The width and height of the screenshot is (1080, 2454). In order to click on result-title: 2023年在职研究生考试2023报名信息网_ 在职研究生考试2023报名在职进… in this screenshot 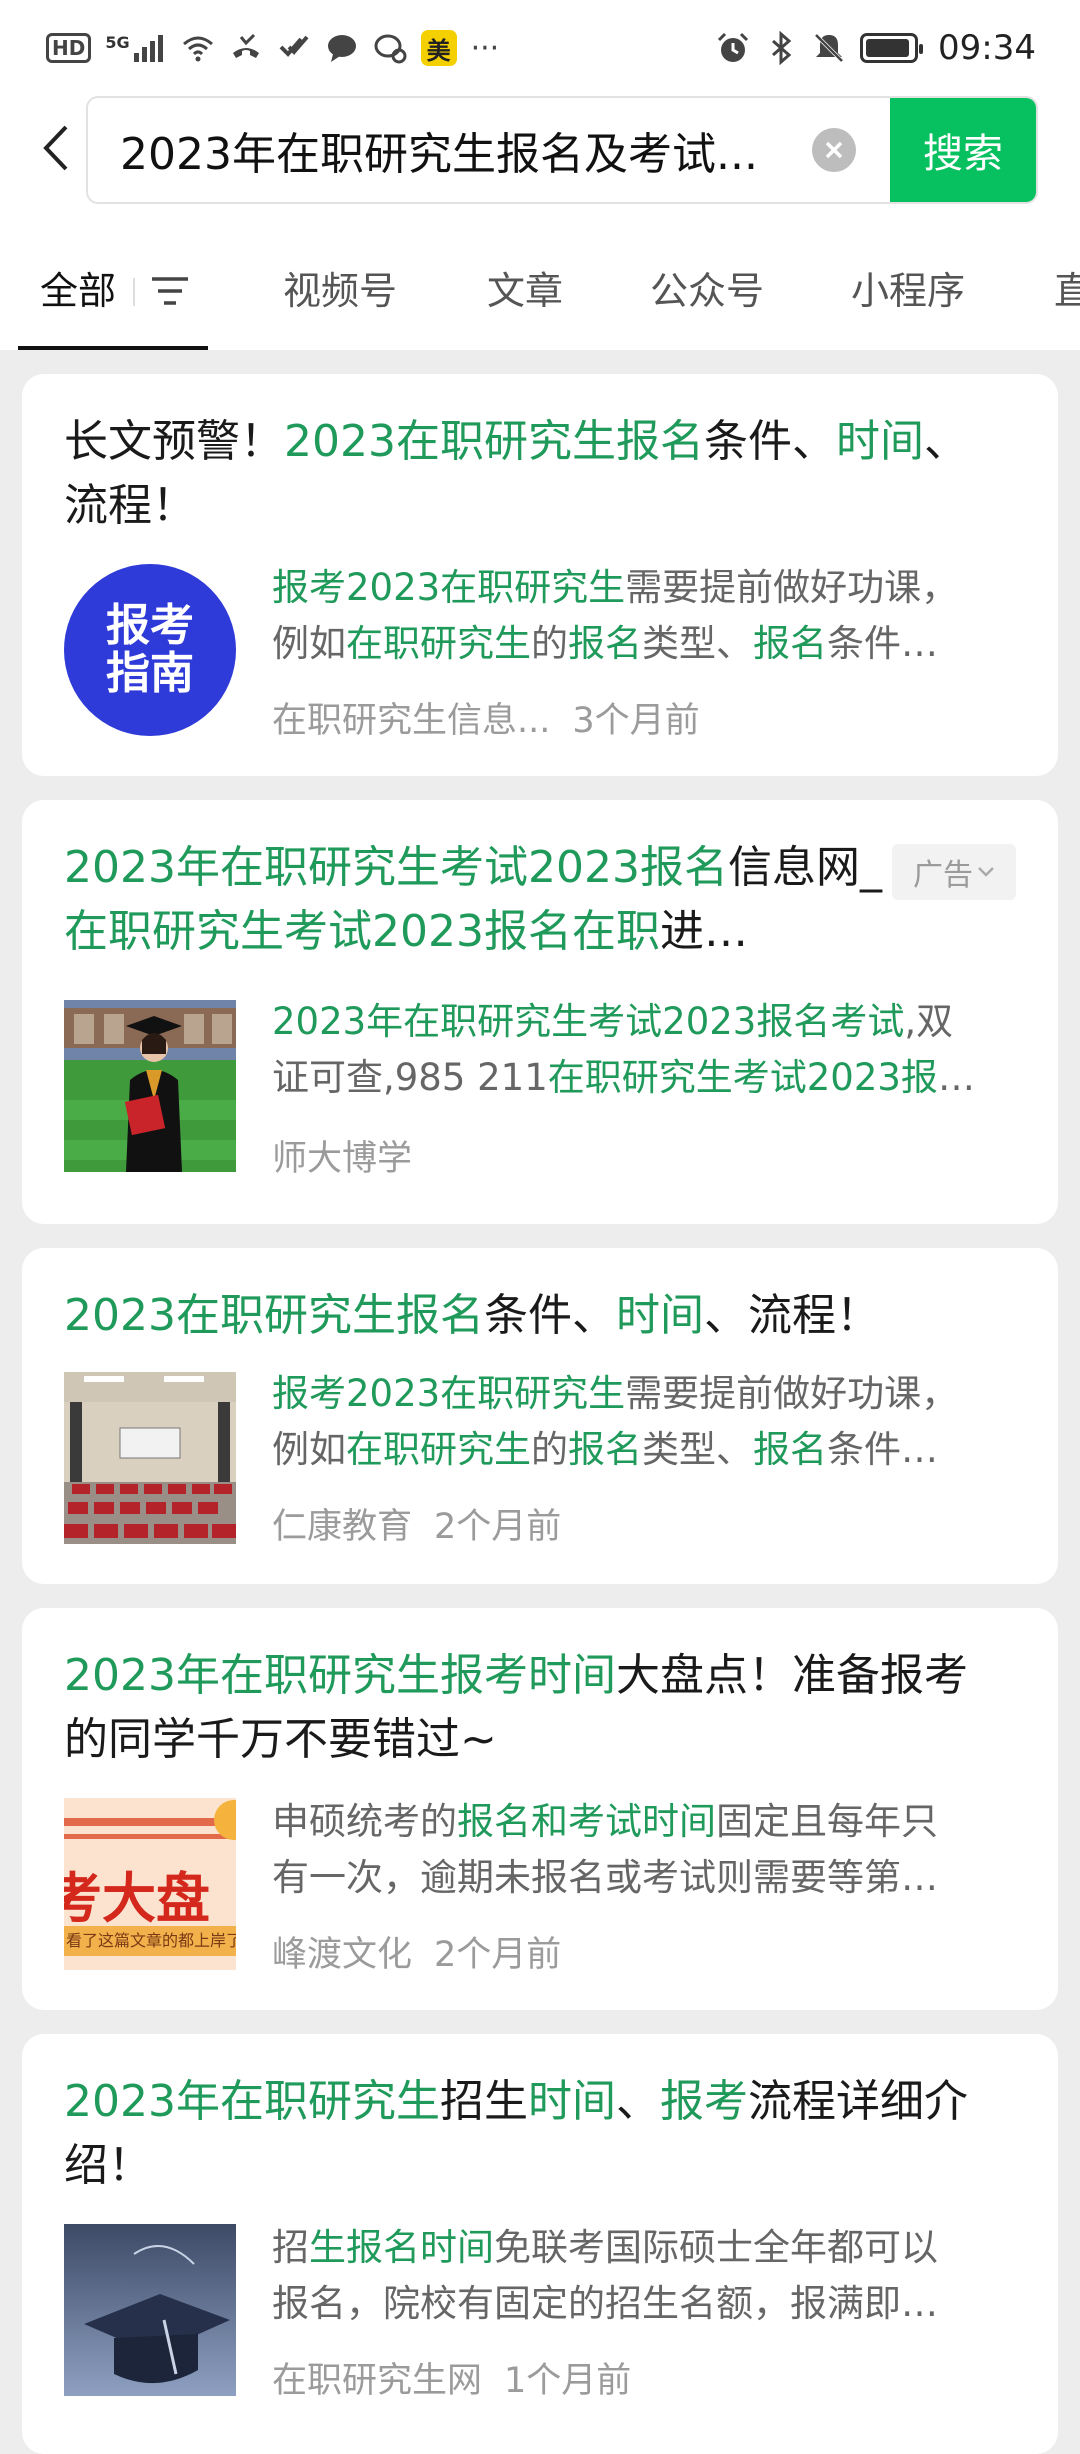, I will do `click(474, 900)`.